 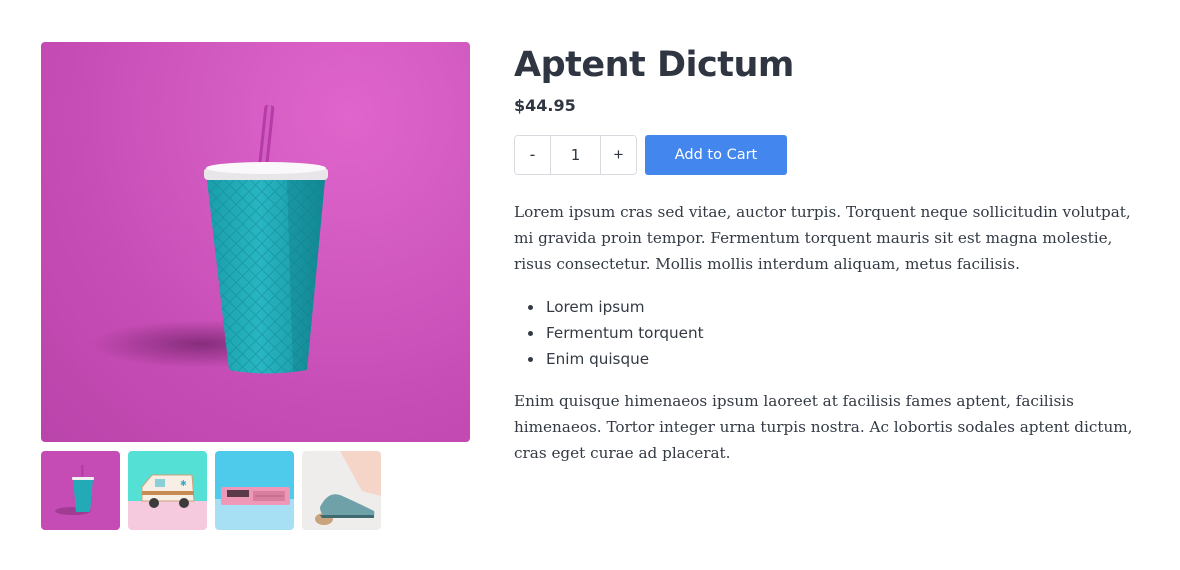 I want to click on feature-item: Fermentum torquent, so click(x=829, y=333).